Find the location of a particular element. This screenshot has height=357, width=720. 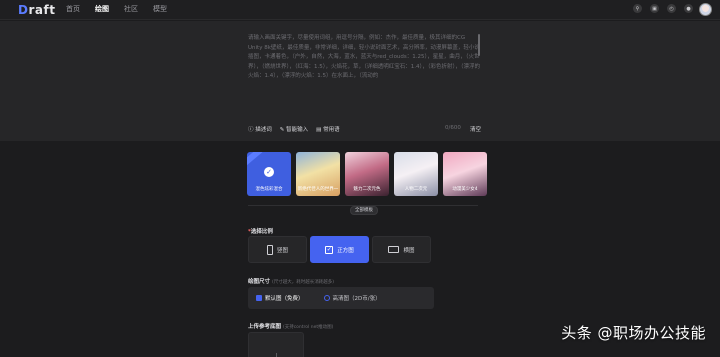

style-card-label: 动漫美少女4 is located at coordinates (465, 189).